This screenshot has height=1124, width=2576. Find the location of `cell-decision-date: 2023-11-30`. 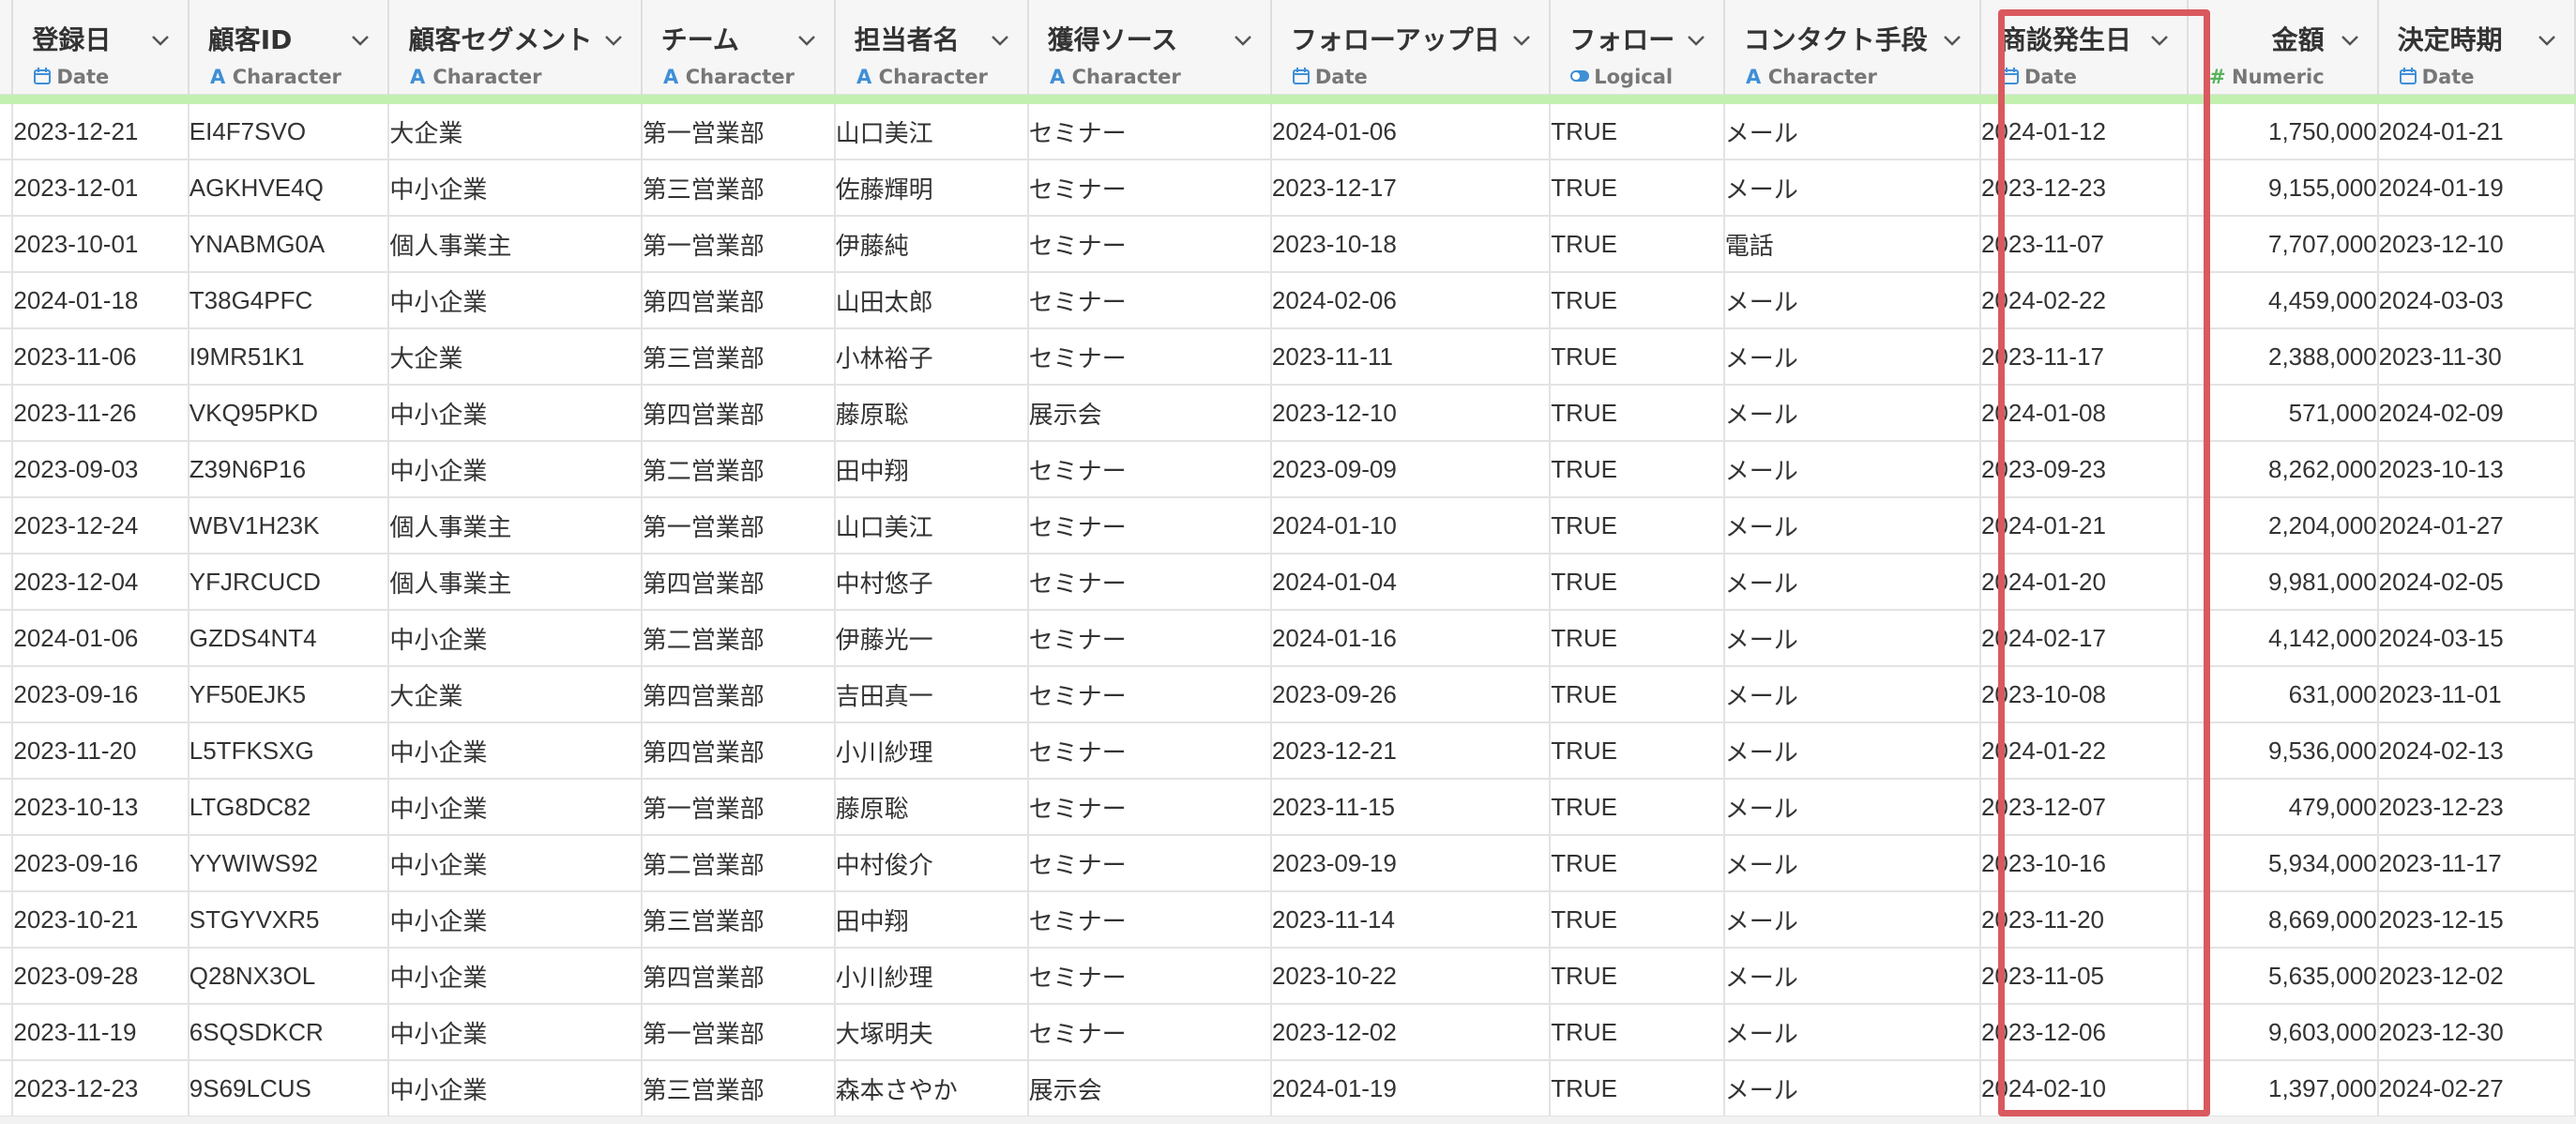

cell-decision-date: 2023-11-30 is located at coordinates (2476, 357).